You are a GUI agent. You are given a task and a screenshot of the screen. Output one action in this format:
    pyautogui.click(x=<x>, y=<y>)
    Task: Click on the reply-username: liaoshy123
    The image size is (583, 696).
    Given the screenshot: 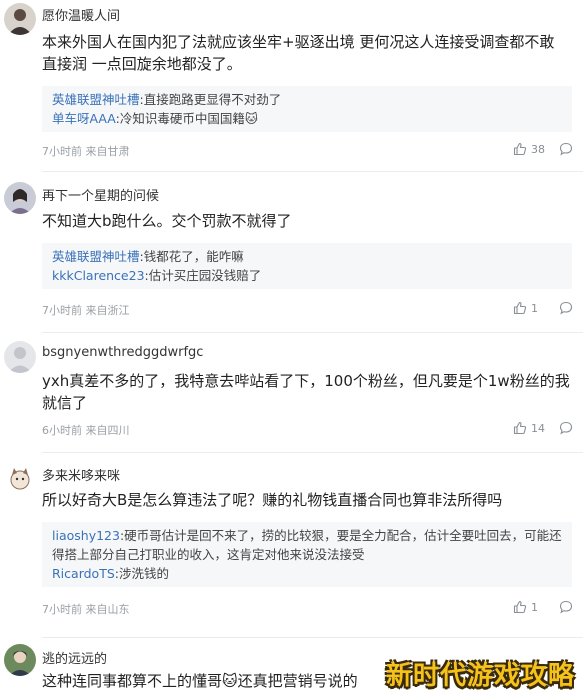 What is the action you would take?
    pyautogui.click(x=86, y=535)
    